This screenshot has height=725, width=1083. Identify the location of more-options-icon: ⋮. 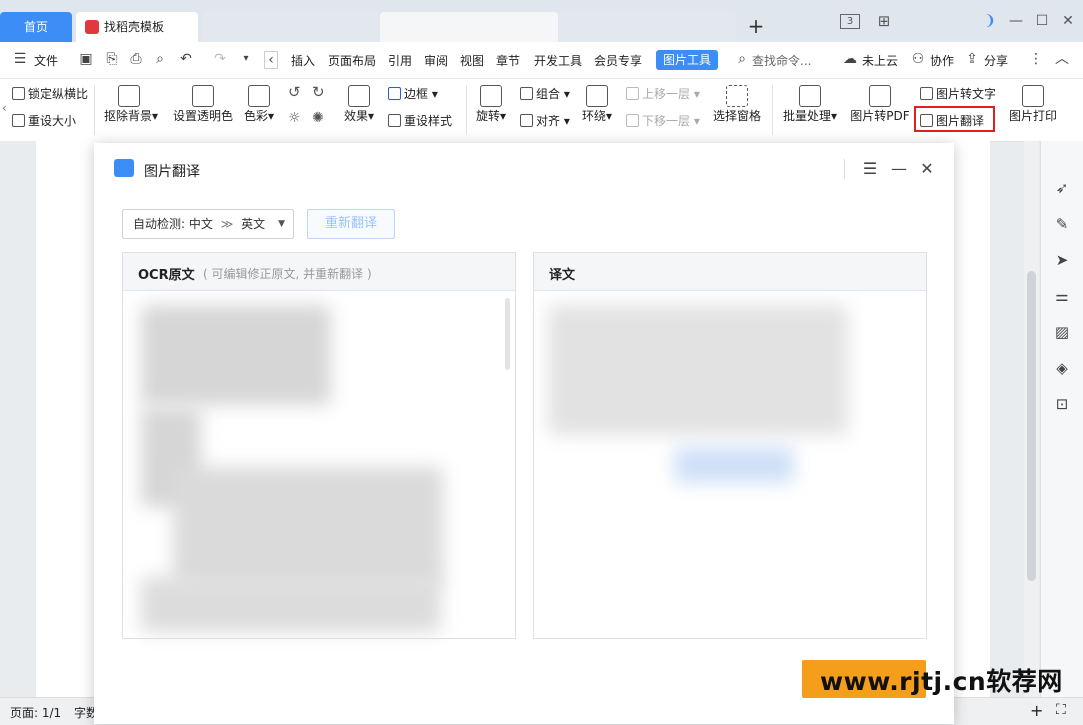
(1036, 59).